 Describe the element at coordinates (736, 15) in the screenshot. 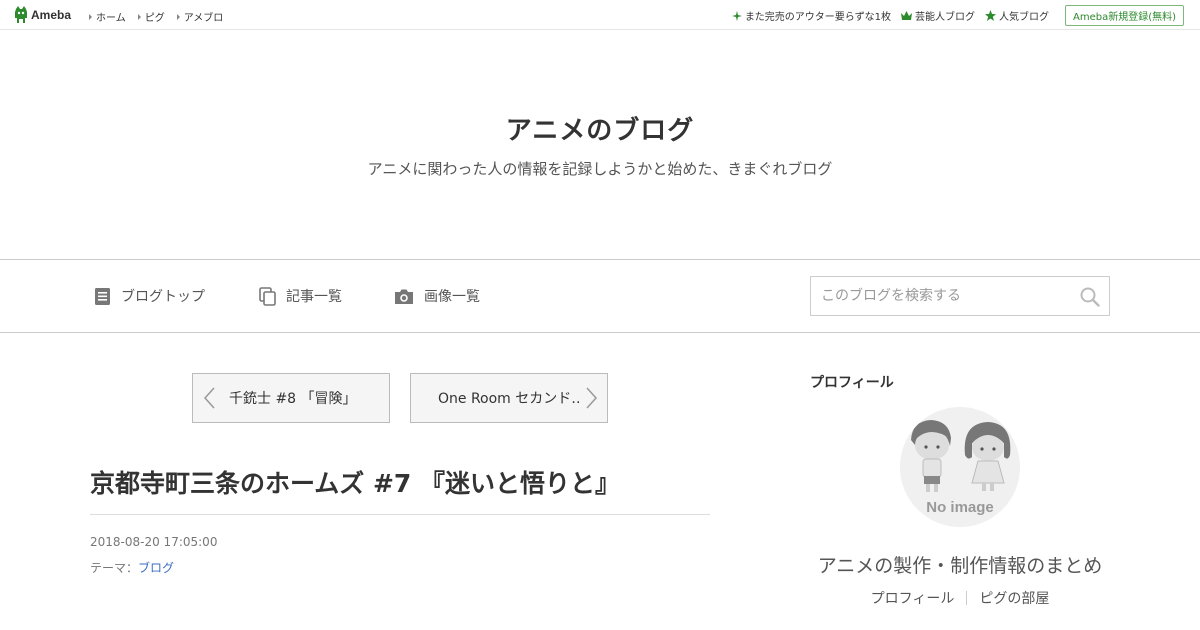

I see `sparkle-icon` at that location.